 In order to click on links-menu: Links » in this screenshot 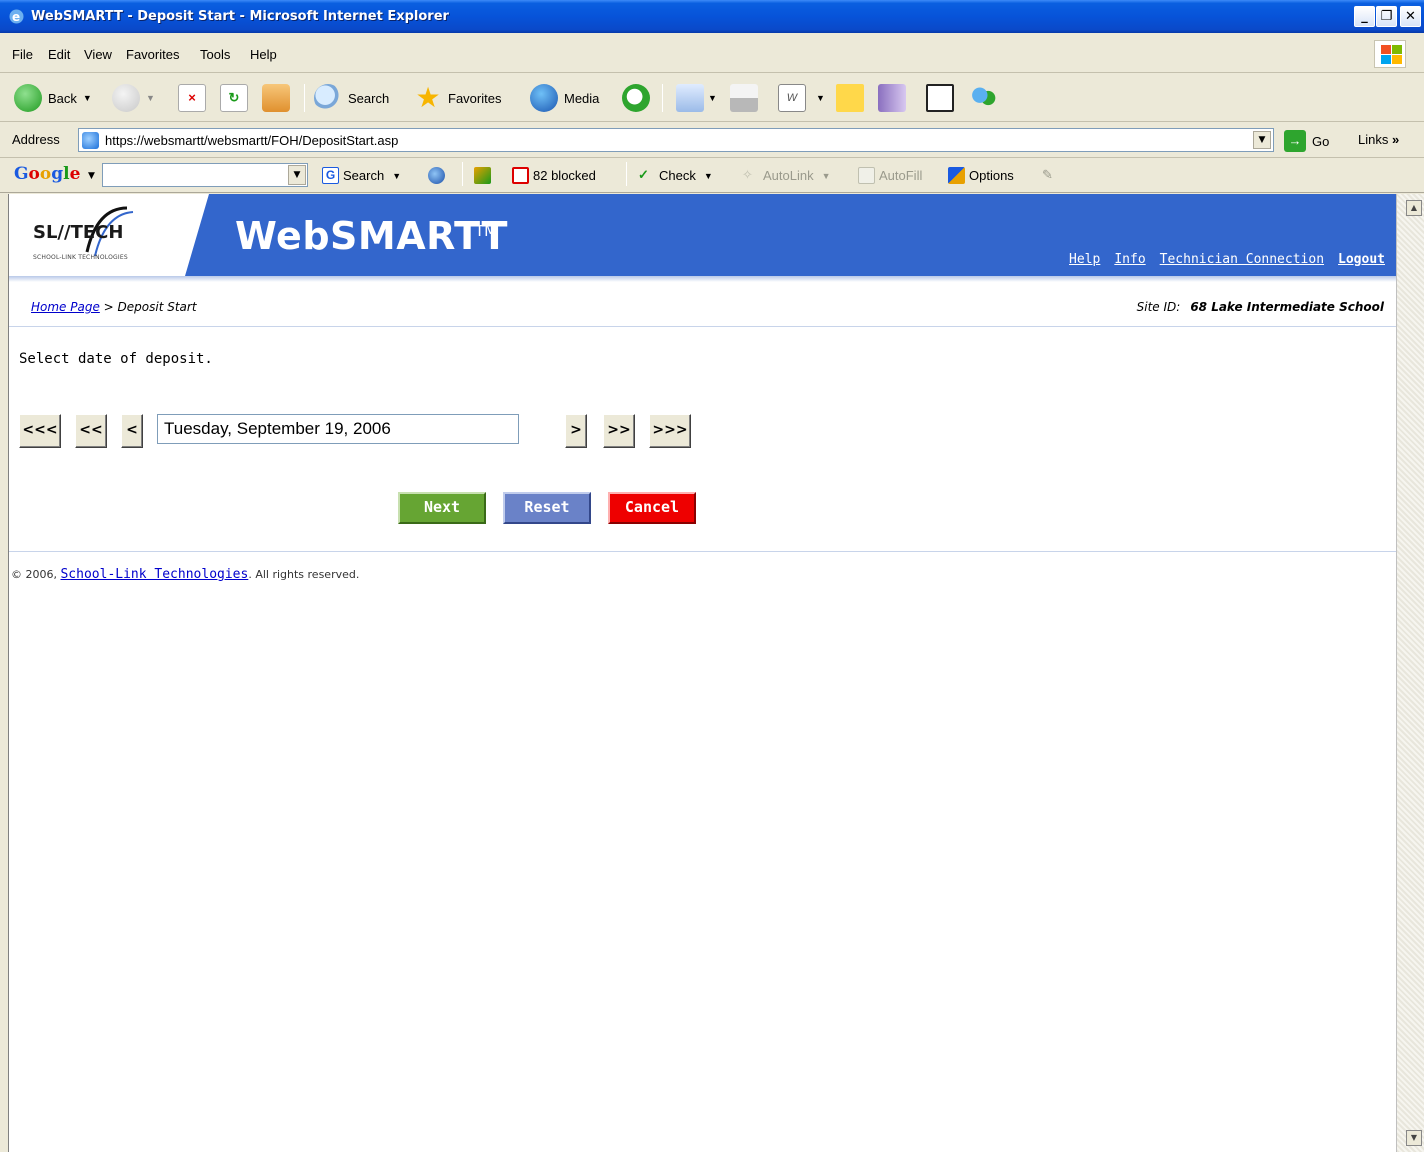, I will do `click(1378, 139)`.